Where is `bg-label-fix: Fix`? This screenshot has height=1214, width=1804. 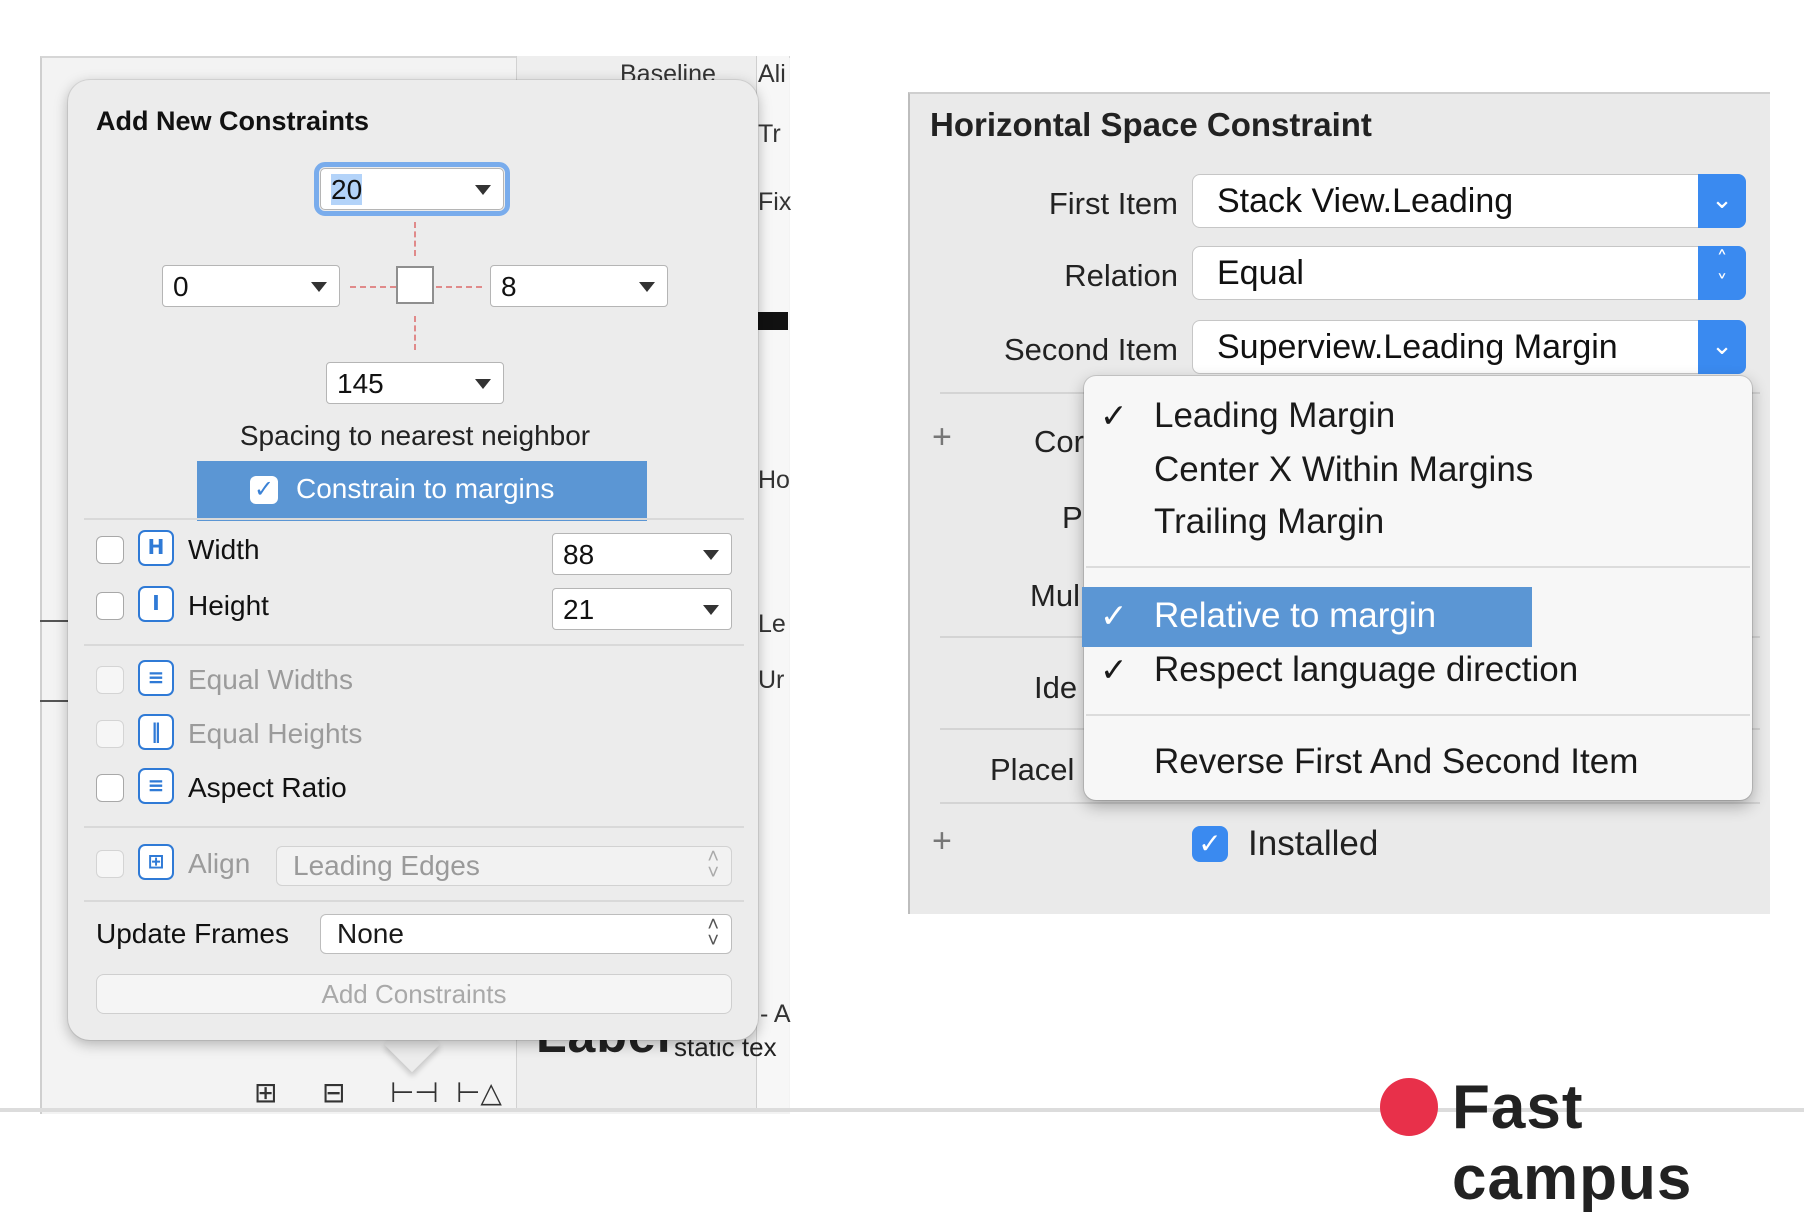 bg-label-fix: Fix is located at coordinates (775, 202).